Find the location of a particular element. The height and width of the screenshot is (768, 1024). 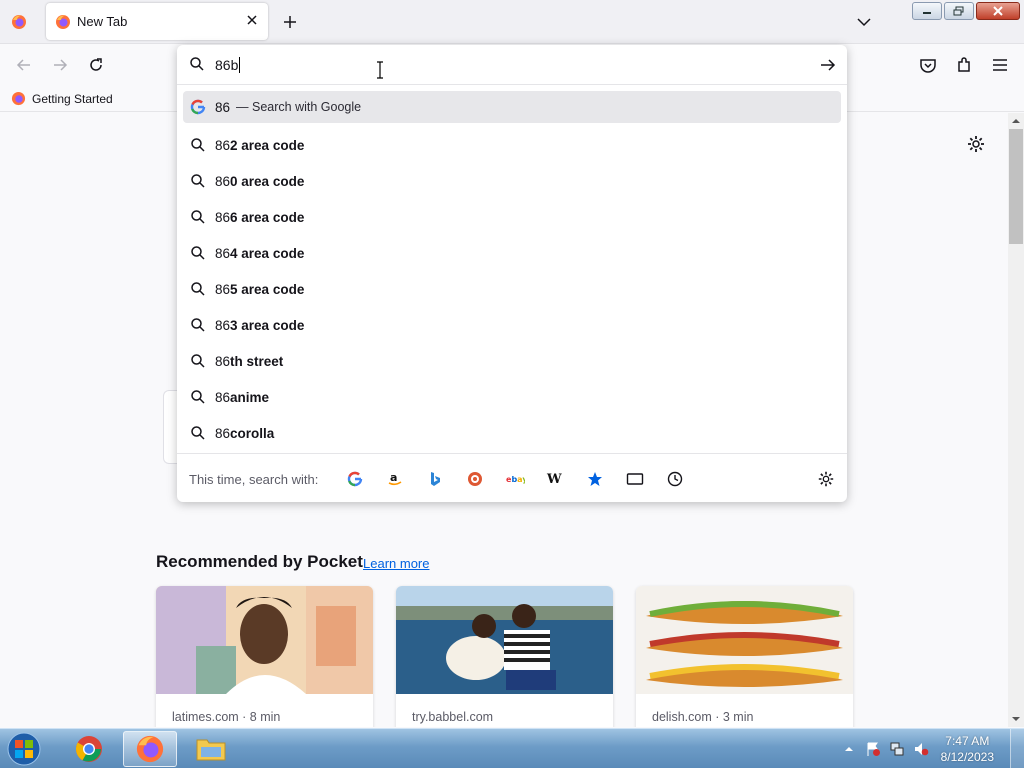

folder-icon is located at coordinates (211, 750).